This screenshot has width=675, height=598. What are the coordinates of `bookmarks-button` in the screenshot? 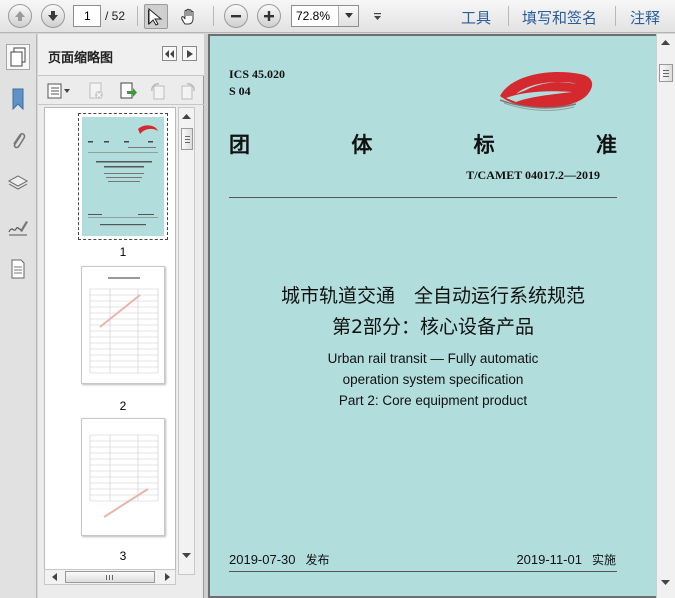 It's located at (18, 99).